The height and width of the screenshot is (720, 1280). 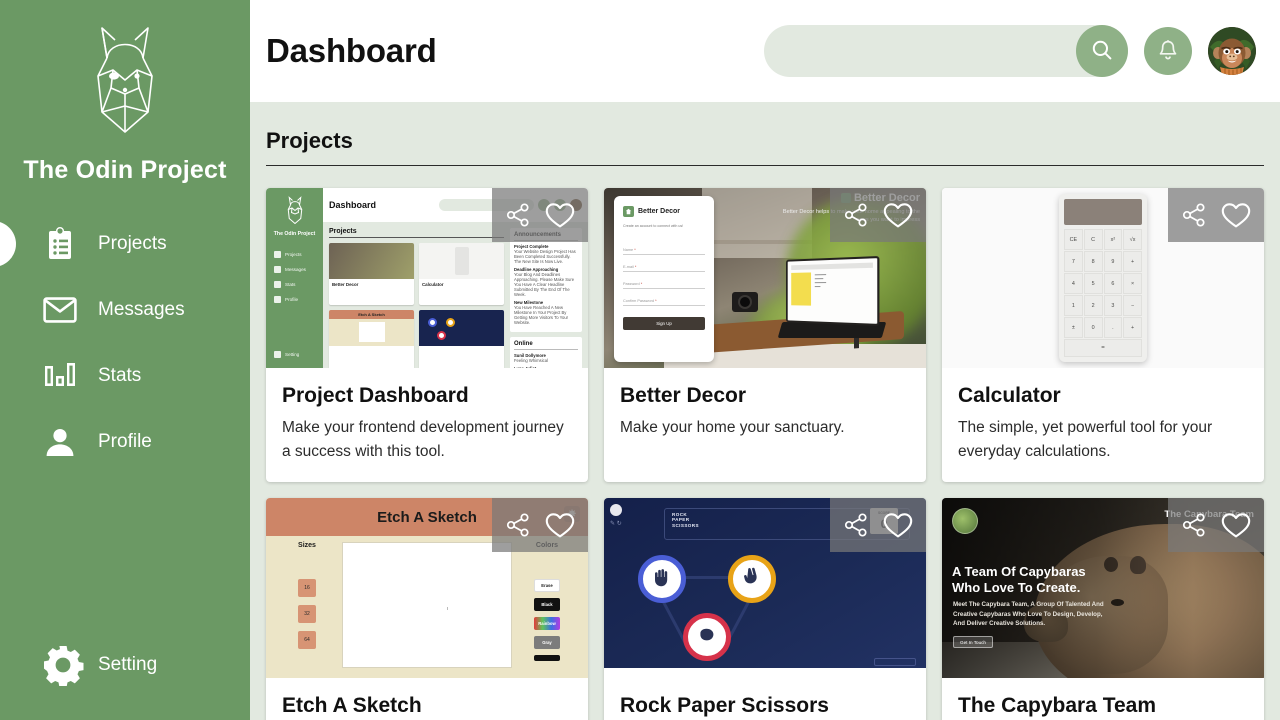 What do you see at coordinates (295, 209) in the screenshot?
I see `odin-head-icon` at bounding box center [295, 209].